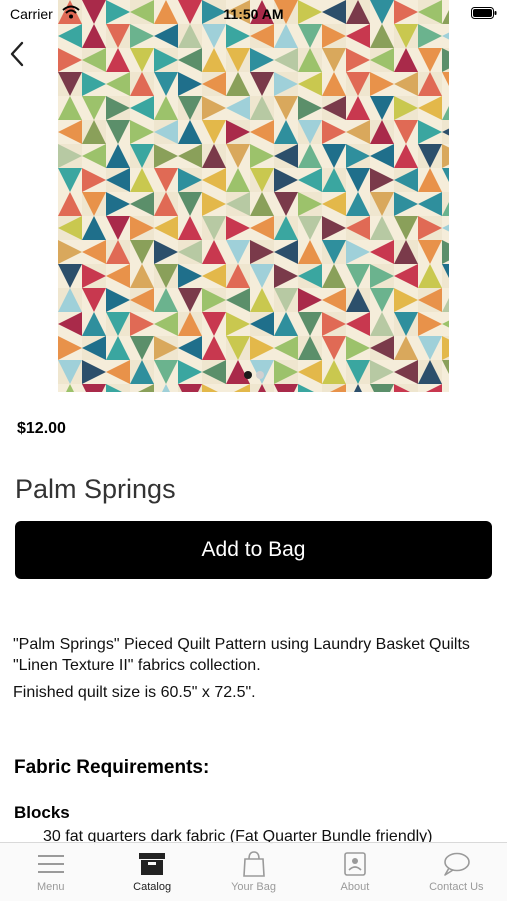 Image resolution: width=507 pixels, height=901 pixels. I want to click on speech-bubble-icon, so click(457, 864).